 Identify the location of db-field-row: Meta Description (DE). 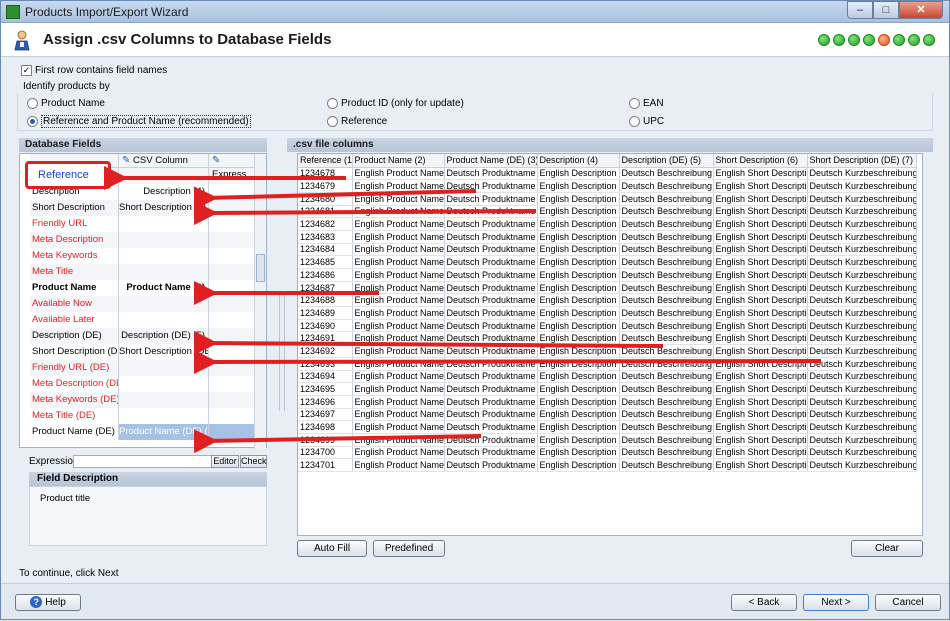
(147, 384).